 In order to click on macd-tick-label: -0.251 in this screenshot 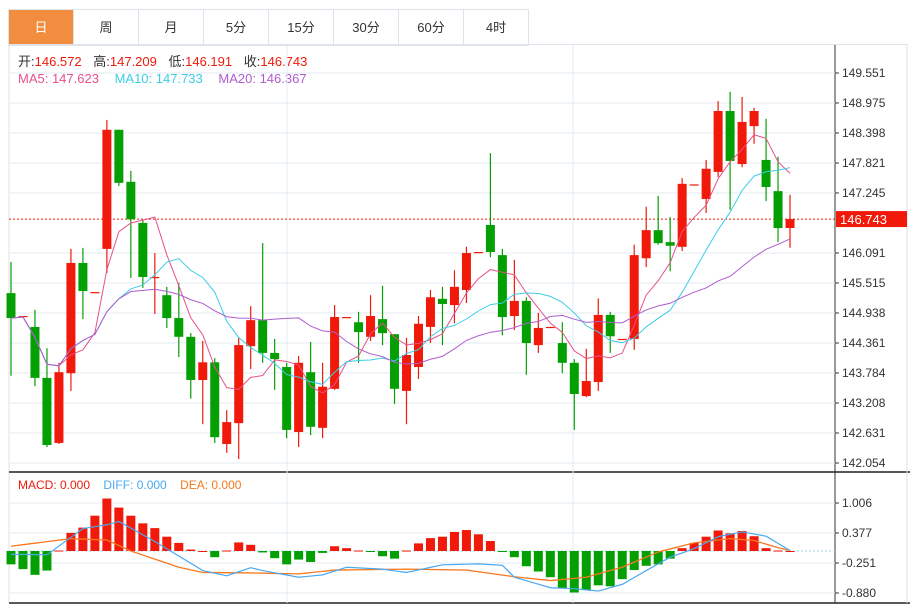, I will do `click(859, 563)`.